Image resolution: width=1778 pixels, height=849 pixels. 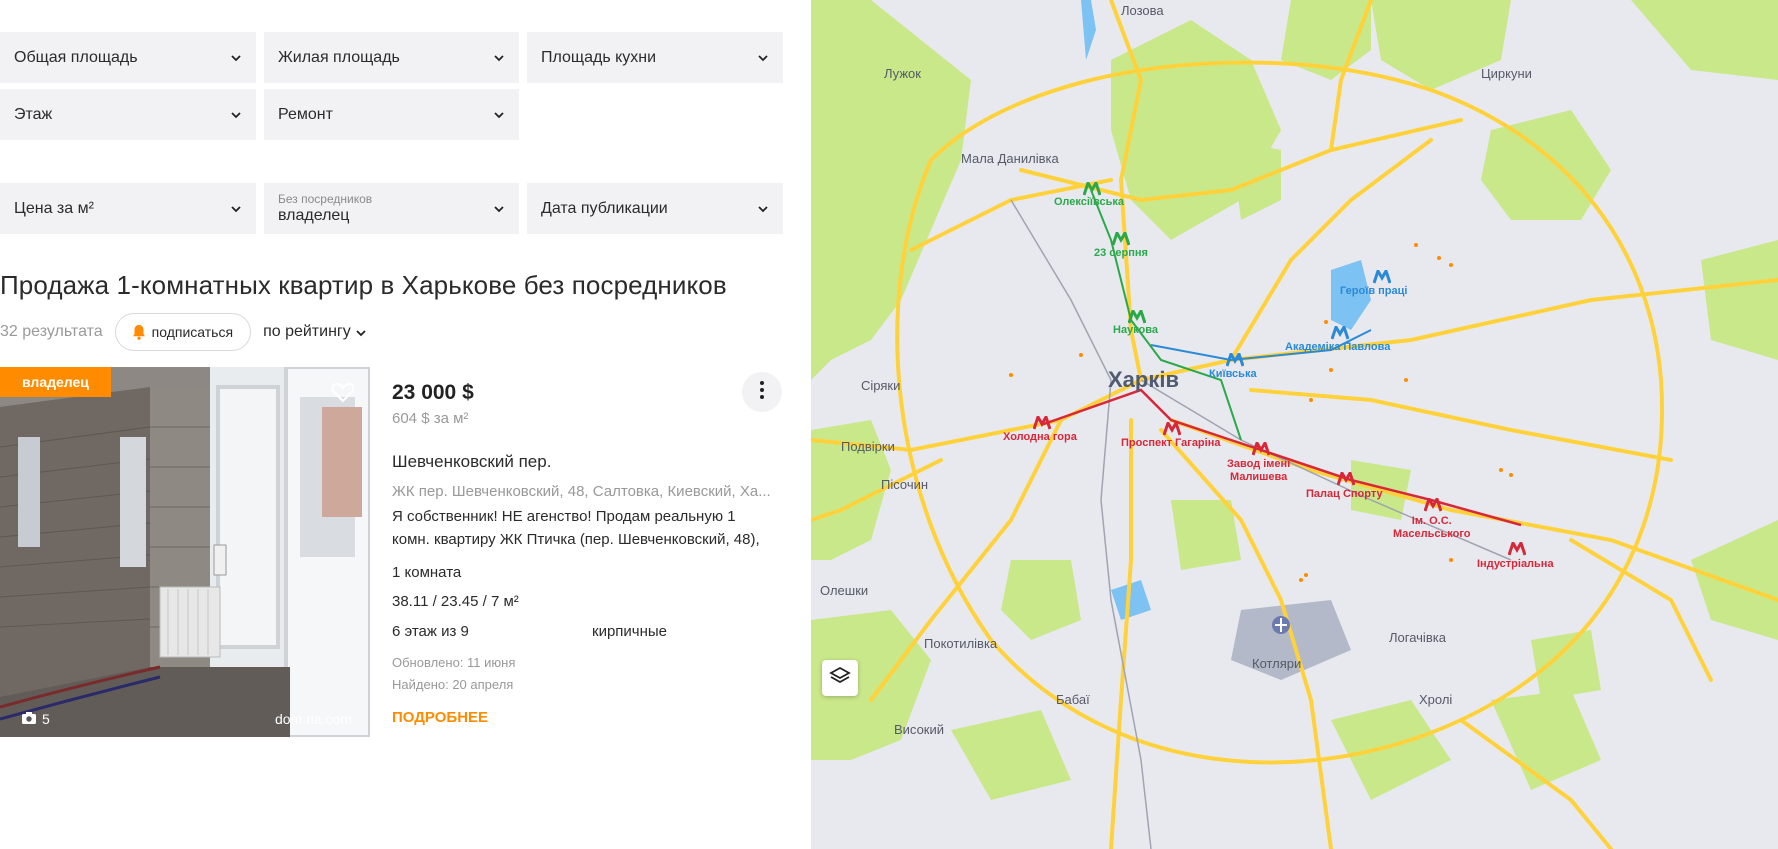 I want to click on map-layers-button, so click(x=840, y=678).